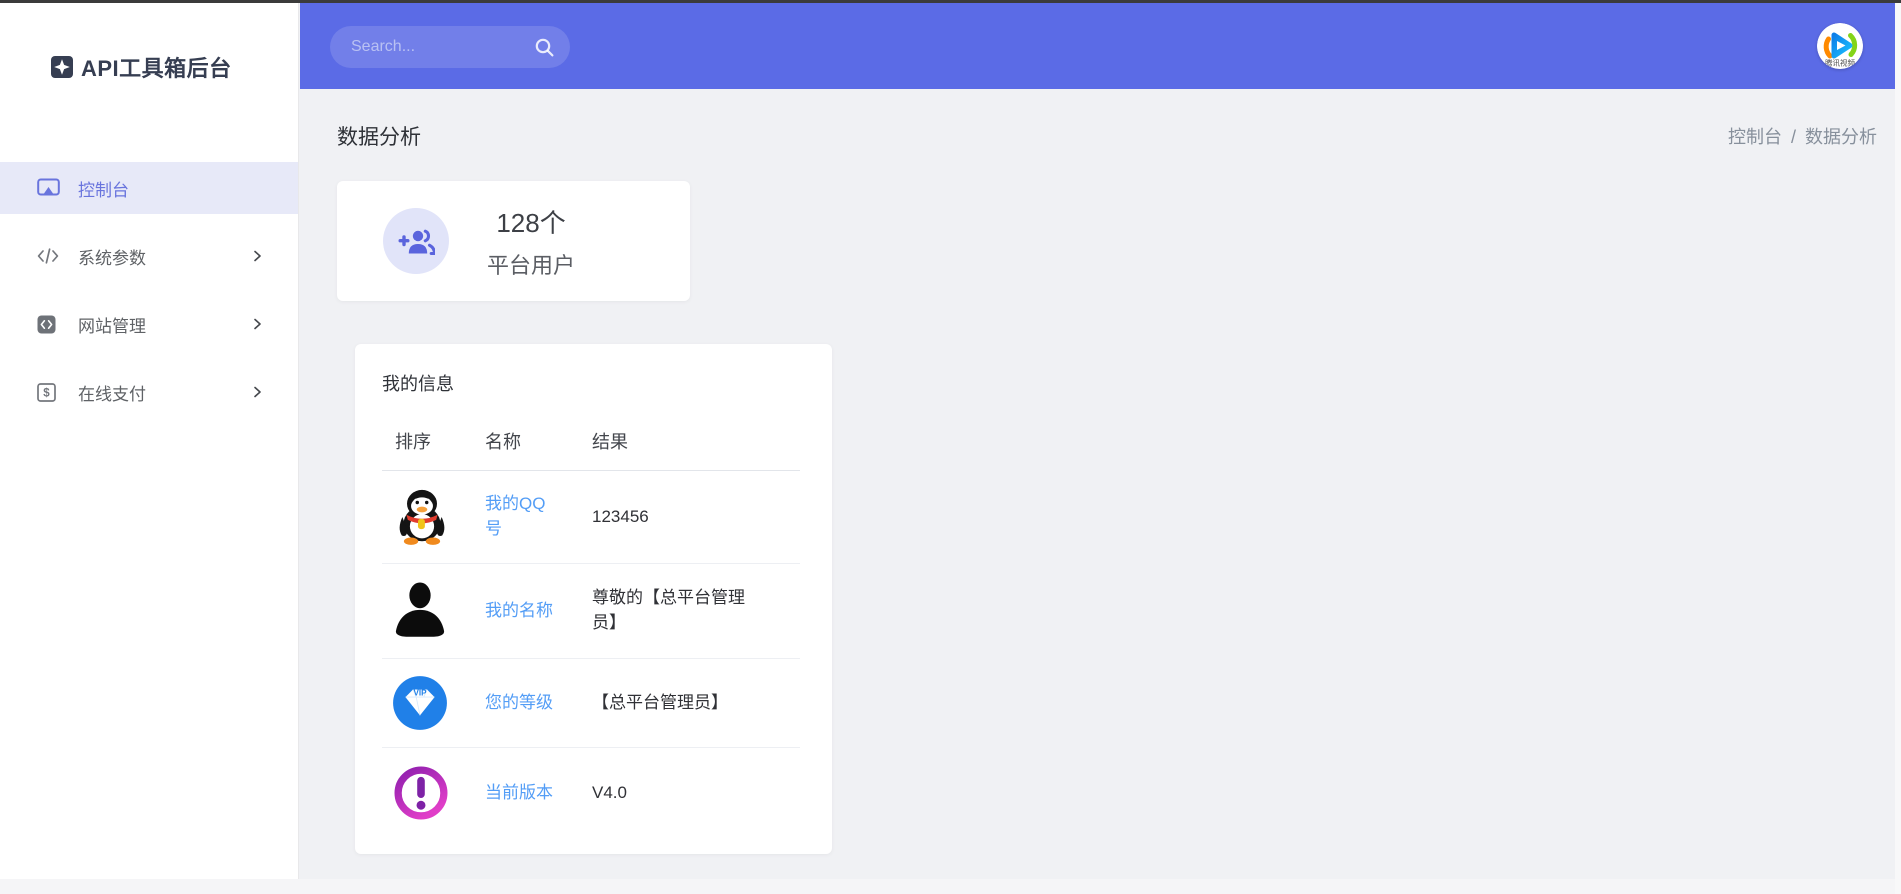 Image resolution: width=1901 pixels, height=894 pixels. What do you see at coordinates (531, 222) in the screenshot?
I see `stat-value: 128个` at bounding box center [531, 222].